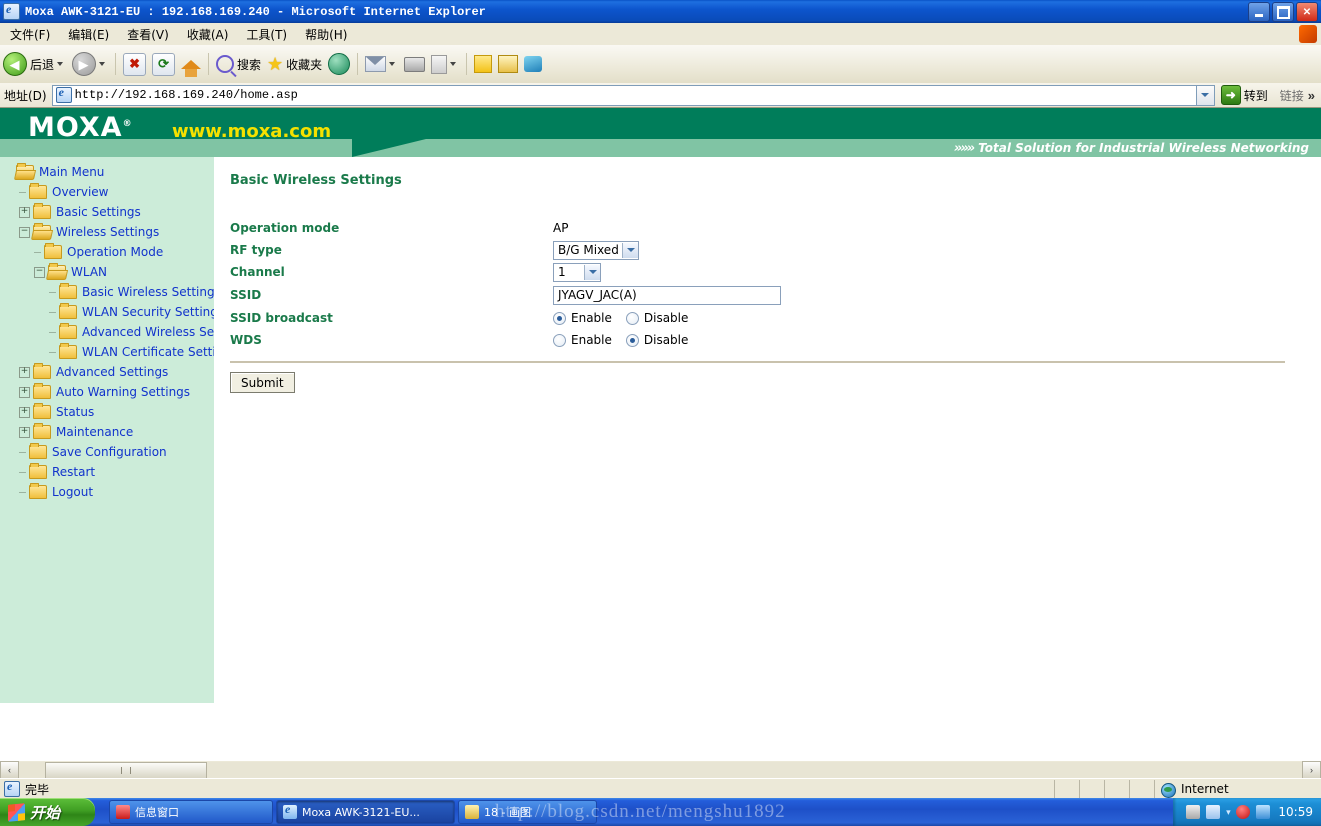 Image resolution: width=1321 pixels, height=826 pixels. What do you see at coordinates (107, 292) in the screenshot?
I see `sidebar-item-basic-wireless-settings: Basic Wireless Settings` at bounding box center [107, 292].